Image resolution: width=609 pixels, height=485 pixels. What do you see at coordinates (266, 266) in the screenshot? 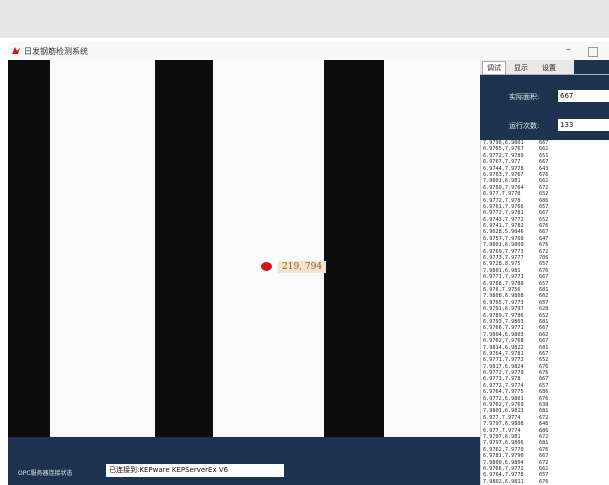
I see `detection-marker` at bounding box center [266, 266].